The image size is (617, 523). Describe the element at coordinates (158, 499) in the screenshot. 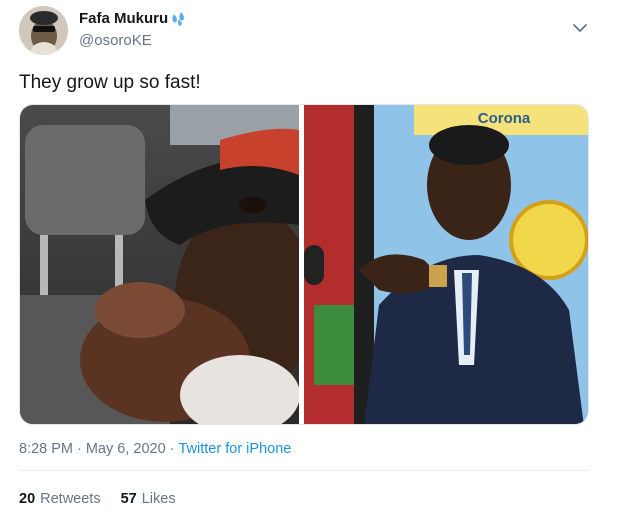

I see `likes-label: Likes` at that location.